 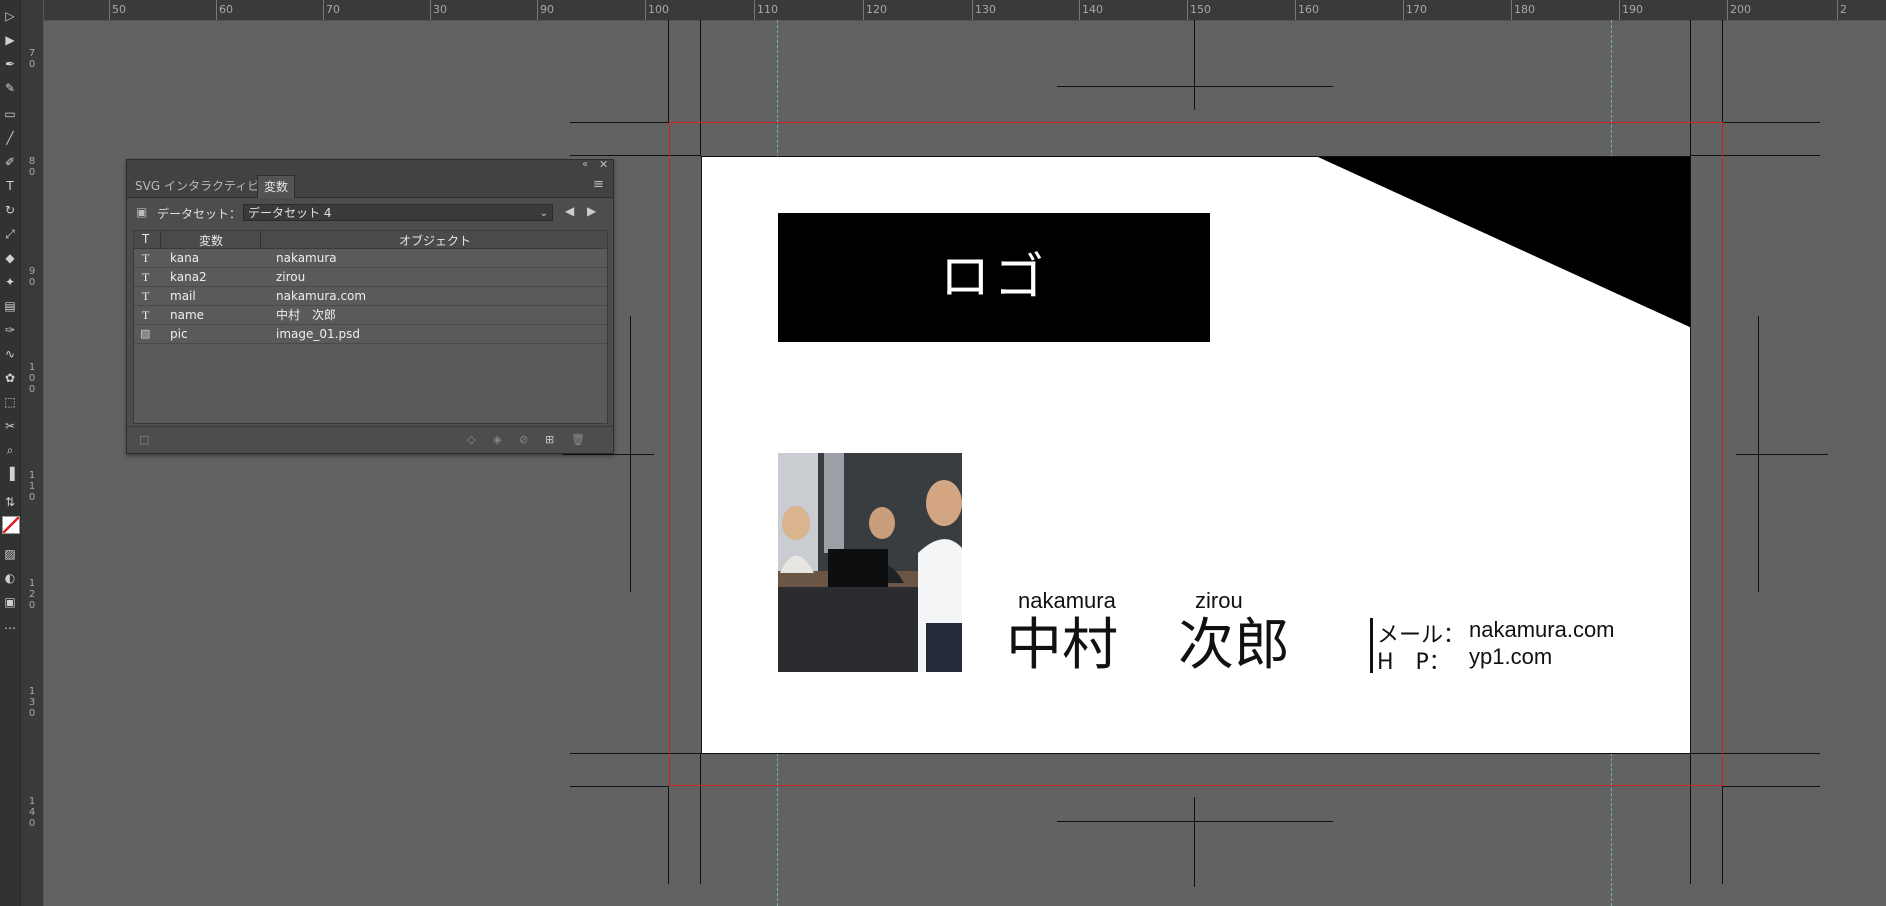 I want to click on rotate-tool-icon: ↻, so click(x=10, y=210).